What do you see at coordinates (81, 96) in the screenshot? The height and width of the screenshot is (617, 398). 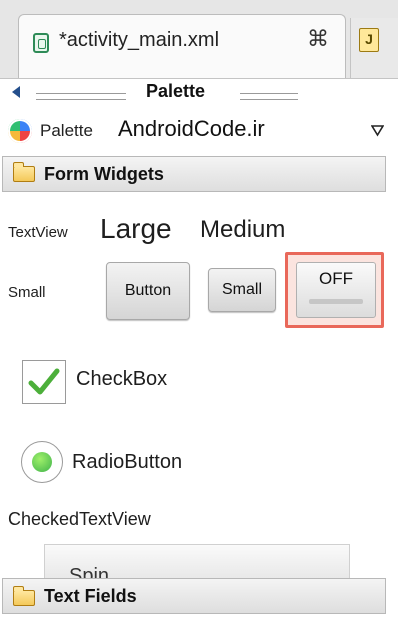 I see `drag-handle-left` at bounding box center [81, 96].